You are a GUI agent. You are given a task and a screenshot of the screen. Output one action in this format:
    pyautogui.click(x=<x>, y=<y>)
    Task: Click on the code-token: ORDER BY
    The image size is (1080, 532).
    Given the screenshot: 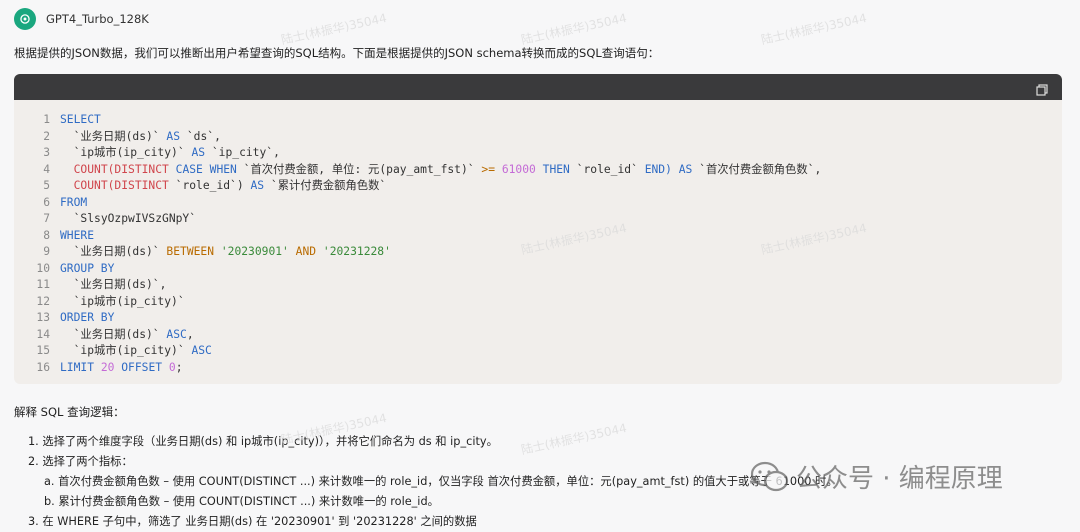 What is the action you would take?
    pyautogui.click(x=87, y=317)
    